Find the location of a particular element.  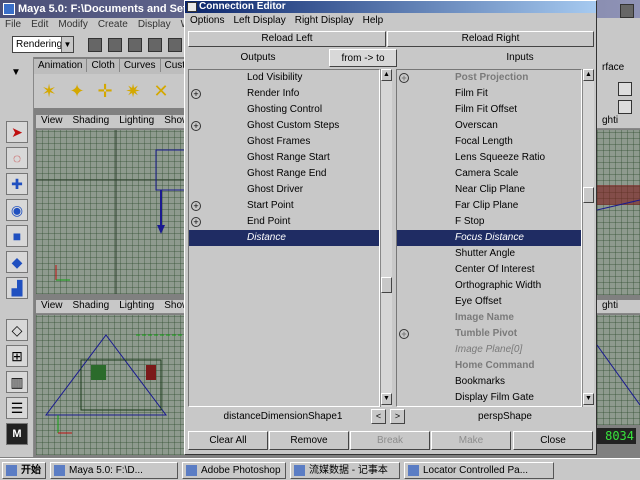

reload-right-button: Reload Right is located at coordinates (490, 39).